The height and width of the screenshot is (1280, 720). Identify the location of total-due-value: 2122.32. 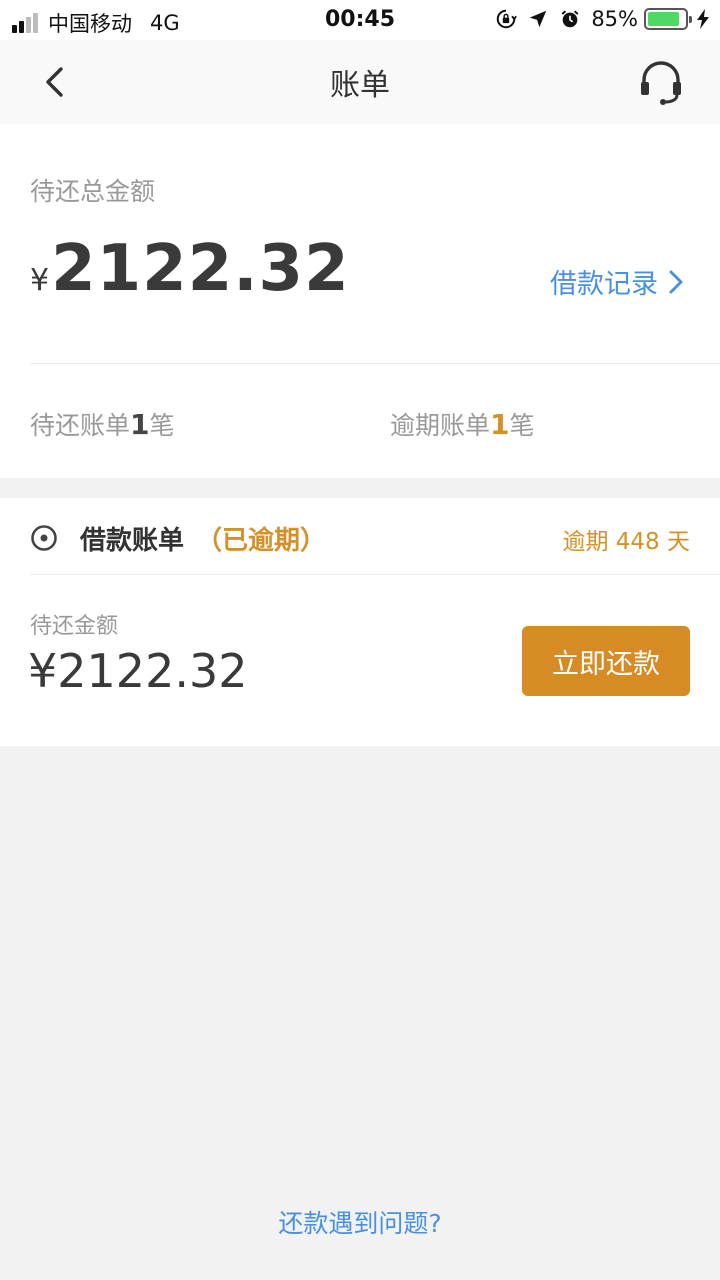
(200, 269).